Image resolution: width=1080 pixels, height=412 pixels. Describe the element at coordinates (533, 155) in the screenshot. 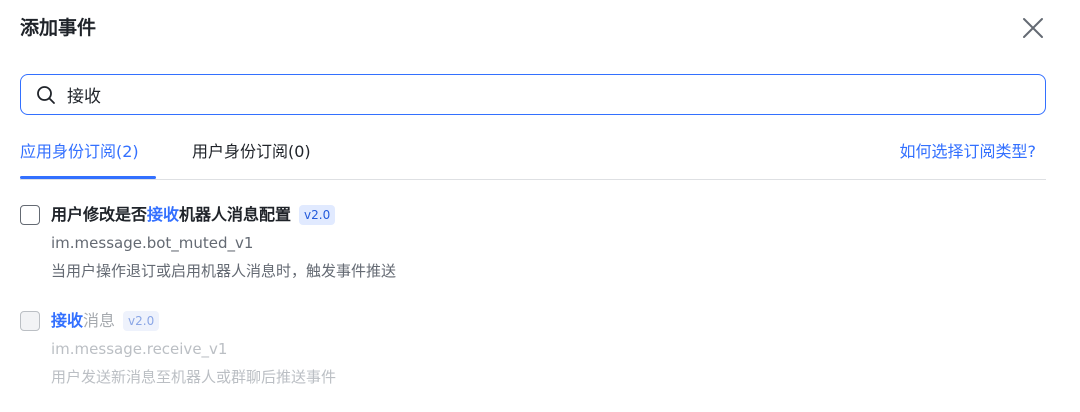

I see `tab-bar: 应用身份订阅(2) 用户身份订阅(0) 如何选择订阅类型?` at that location.